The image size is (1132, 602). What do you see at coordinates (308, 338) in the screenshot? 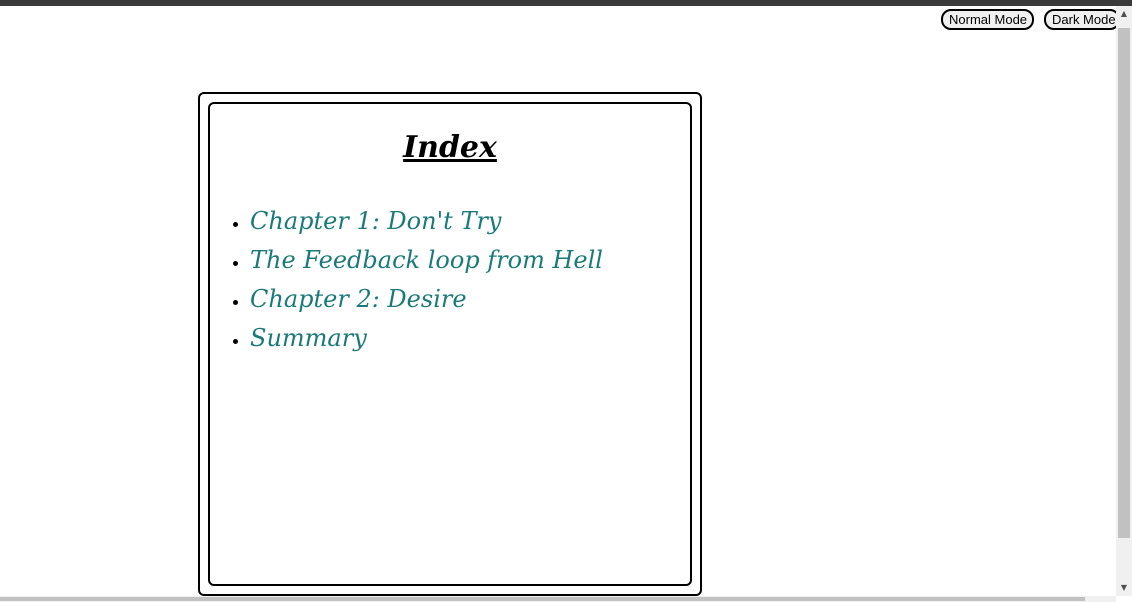
I see `toc-link-summary: Summary` at bounding box center [308, 338].